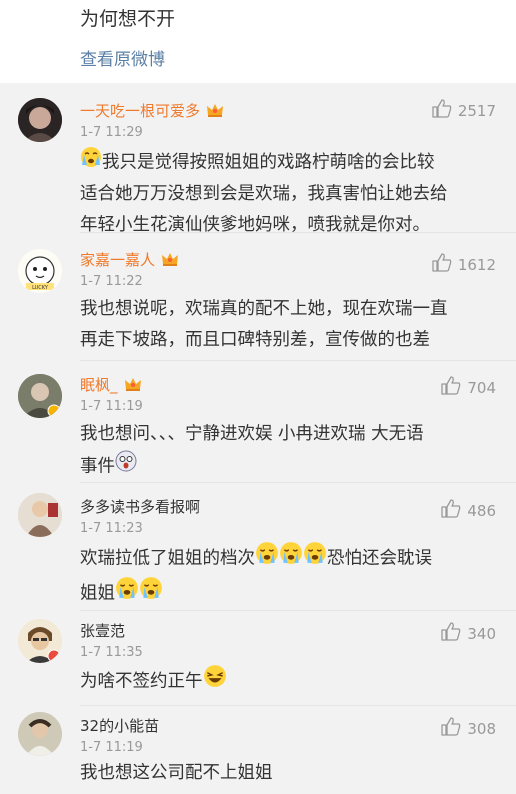  I want to click on comment-time: 1-7 11:23, so click(111, 528).